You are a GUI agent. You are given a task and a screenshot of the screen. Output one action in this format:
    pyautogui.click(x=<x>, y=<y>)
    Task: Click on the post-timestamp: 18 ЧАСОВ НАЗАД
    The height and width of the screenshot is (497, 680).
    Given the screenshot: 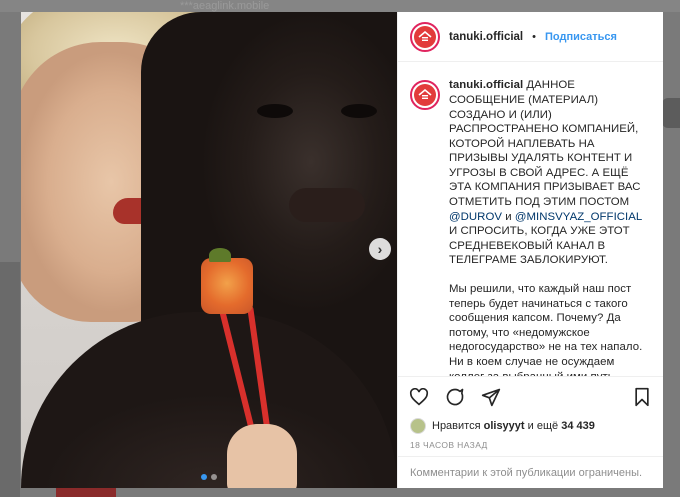 What is the action you would take?
    pyautogui.click(x=530, y=446)
    